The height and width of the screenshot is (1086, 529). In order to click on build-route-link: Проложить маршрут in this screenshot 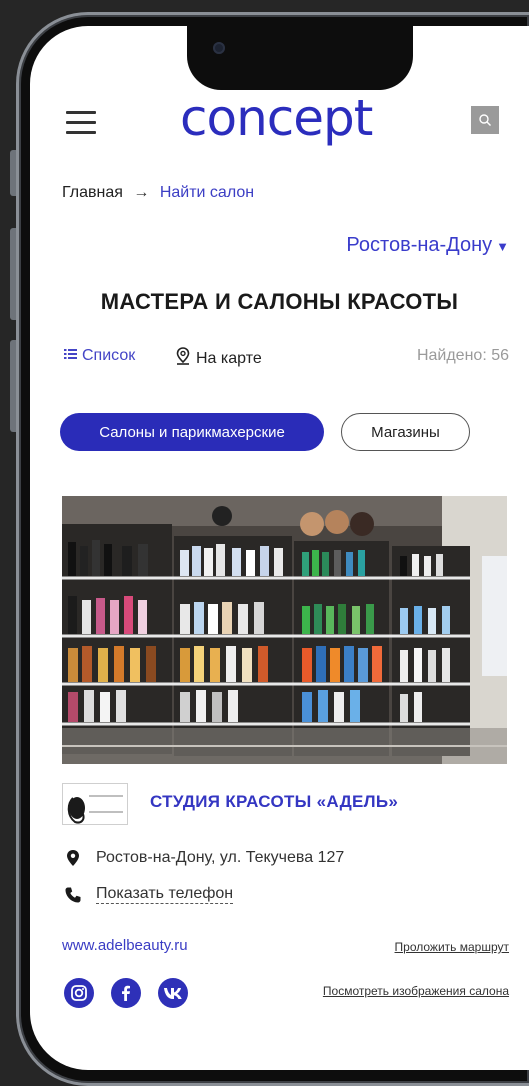, I will do `click(452, 947)`.